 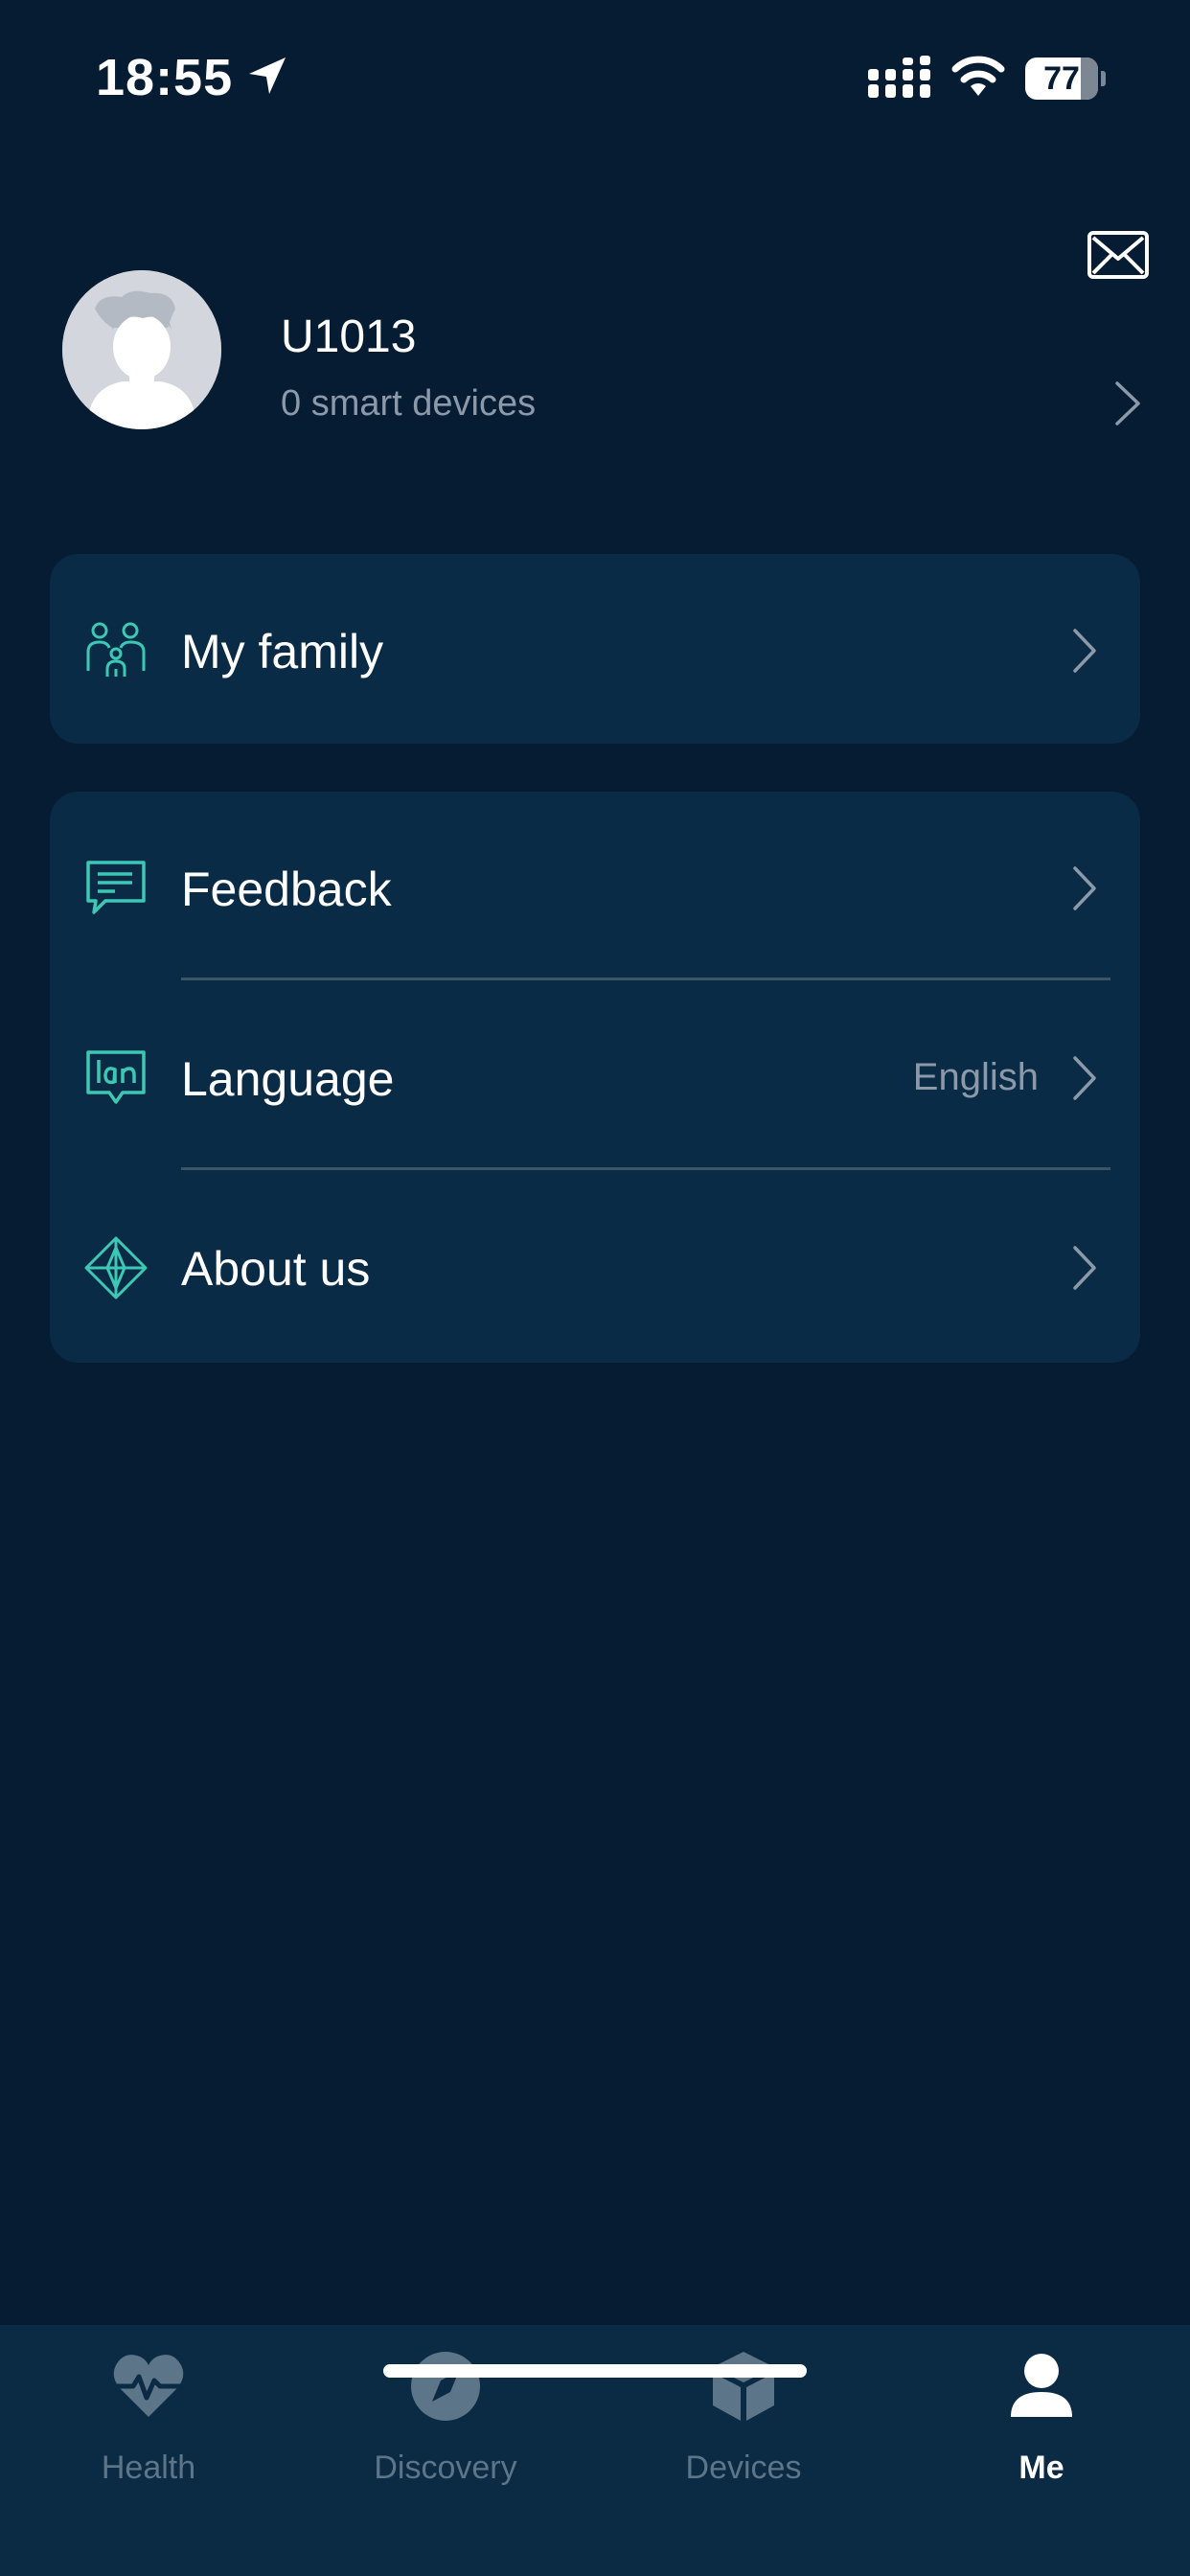 I want to click on menu-item-about-us: About us, so click(x=595, y=1266).